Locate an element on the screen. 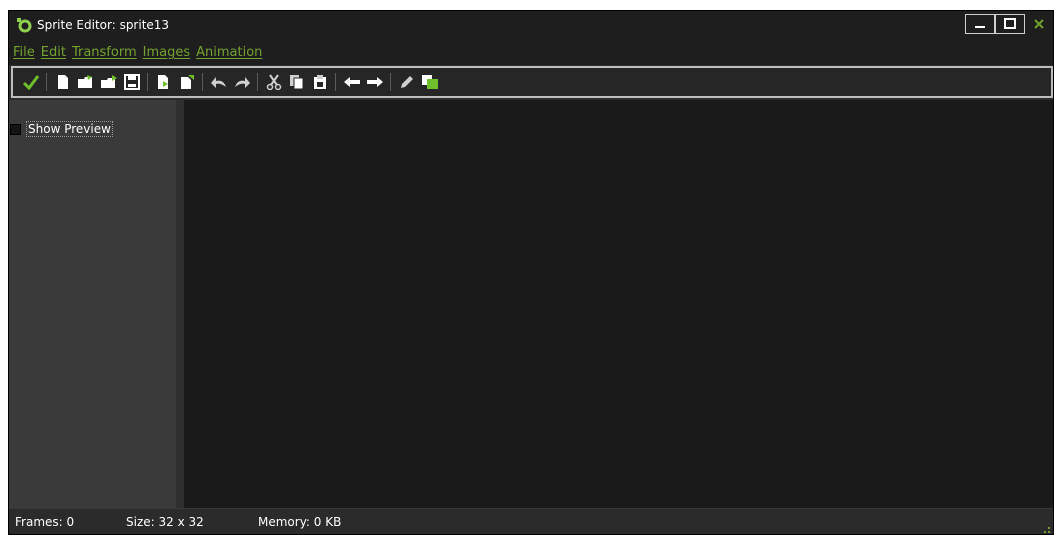  menu-animation: Animation is located at coordinates (229, 52).